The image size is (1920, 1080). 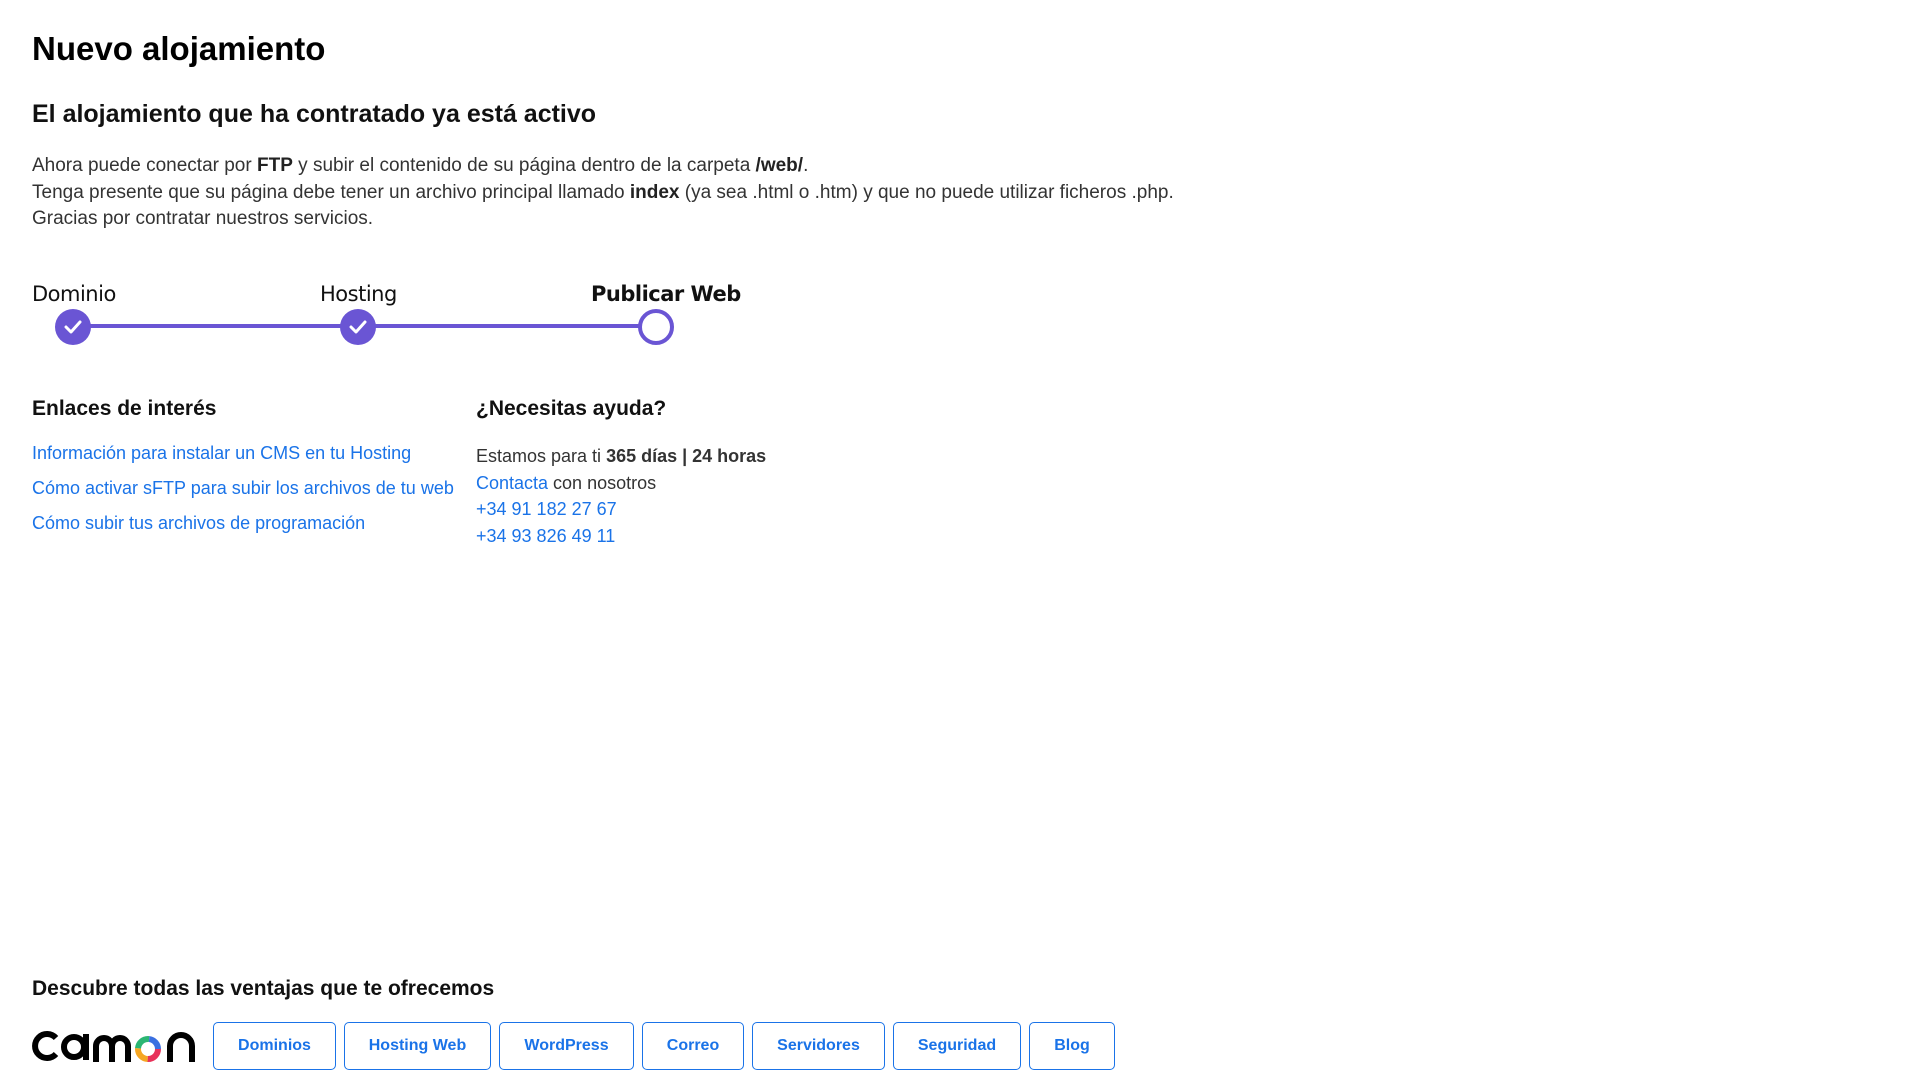 What do you see at coordinates (115, 1046) in the screenshot?
I see `cdmon-logo` at bounding box center [115, 1046].